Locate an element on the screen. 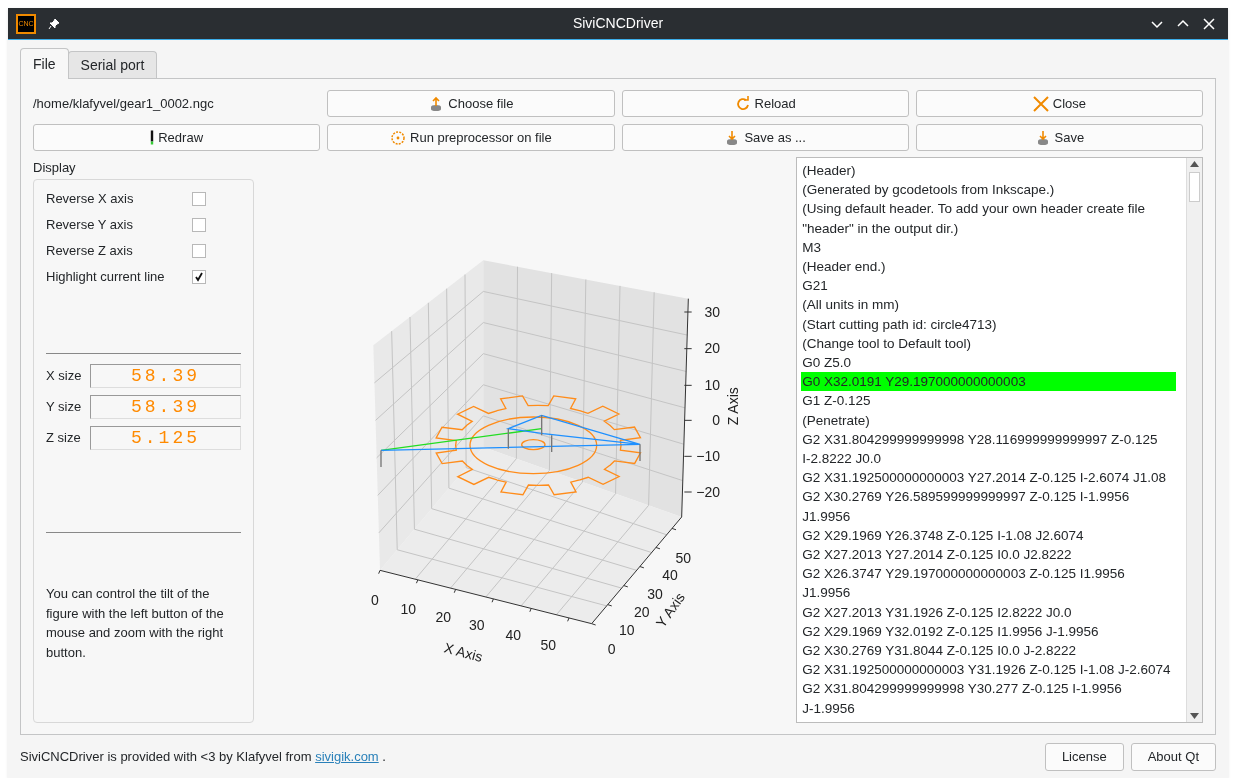  tab: File is located at coordinates (44, 63).